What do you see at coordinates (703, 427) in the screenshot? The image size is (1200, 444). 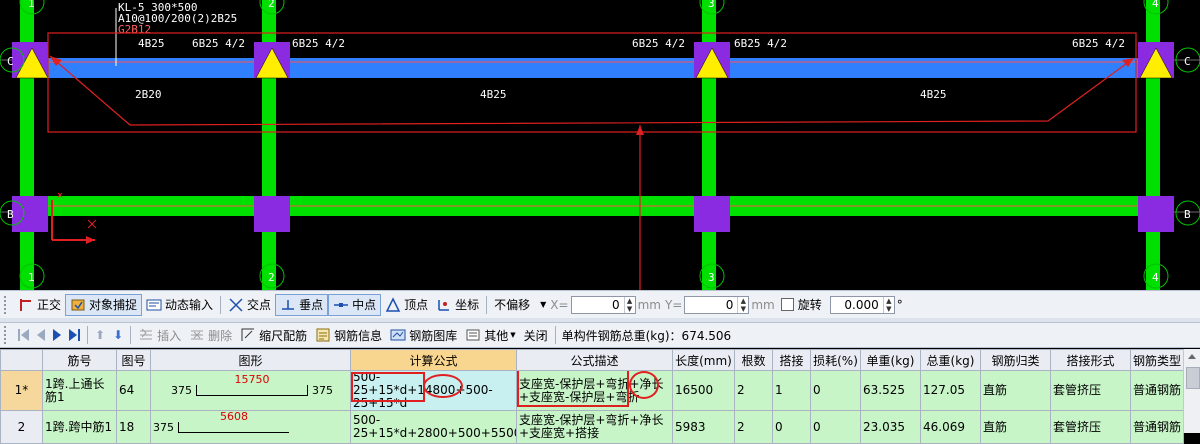 I see `cell-length: 5983` at bounding box center [703, 427].